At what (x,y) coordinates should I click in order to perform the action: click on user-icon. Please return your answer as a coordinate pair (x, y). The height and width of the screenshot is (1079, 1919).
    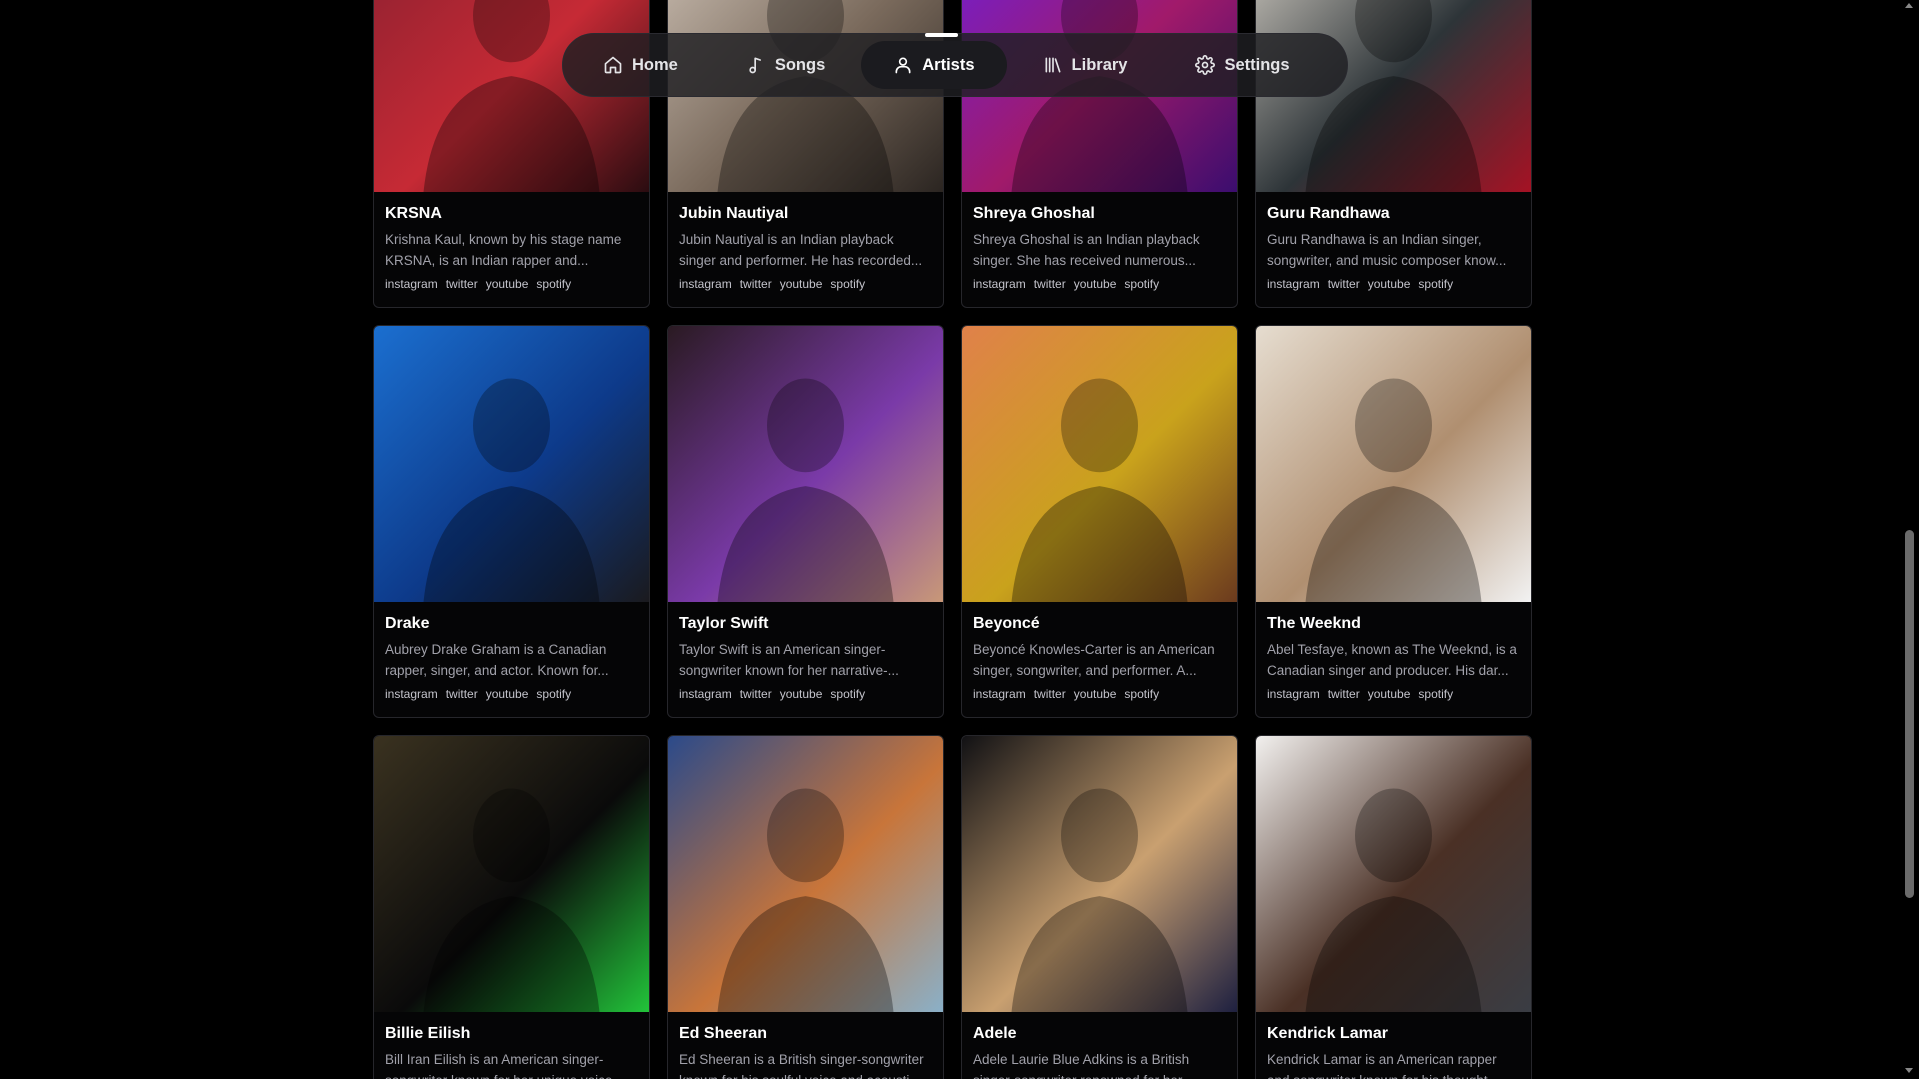
    Looking at the image, I should click on (903, 65).